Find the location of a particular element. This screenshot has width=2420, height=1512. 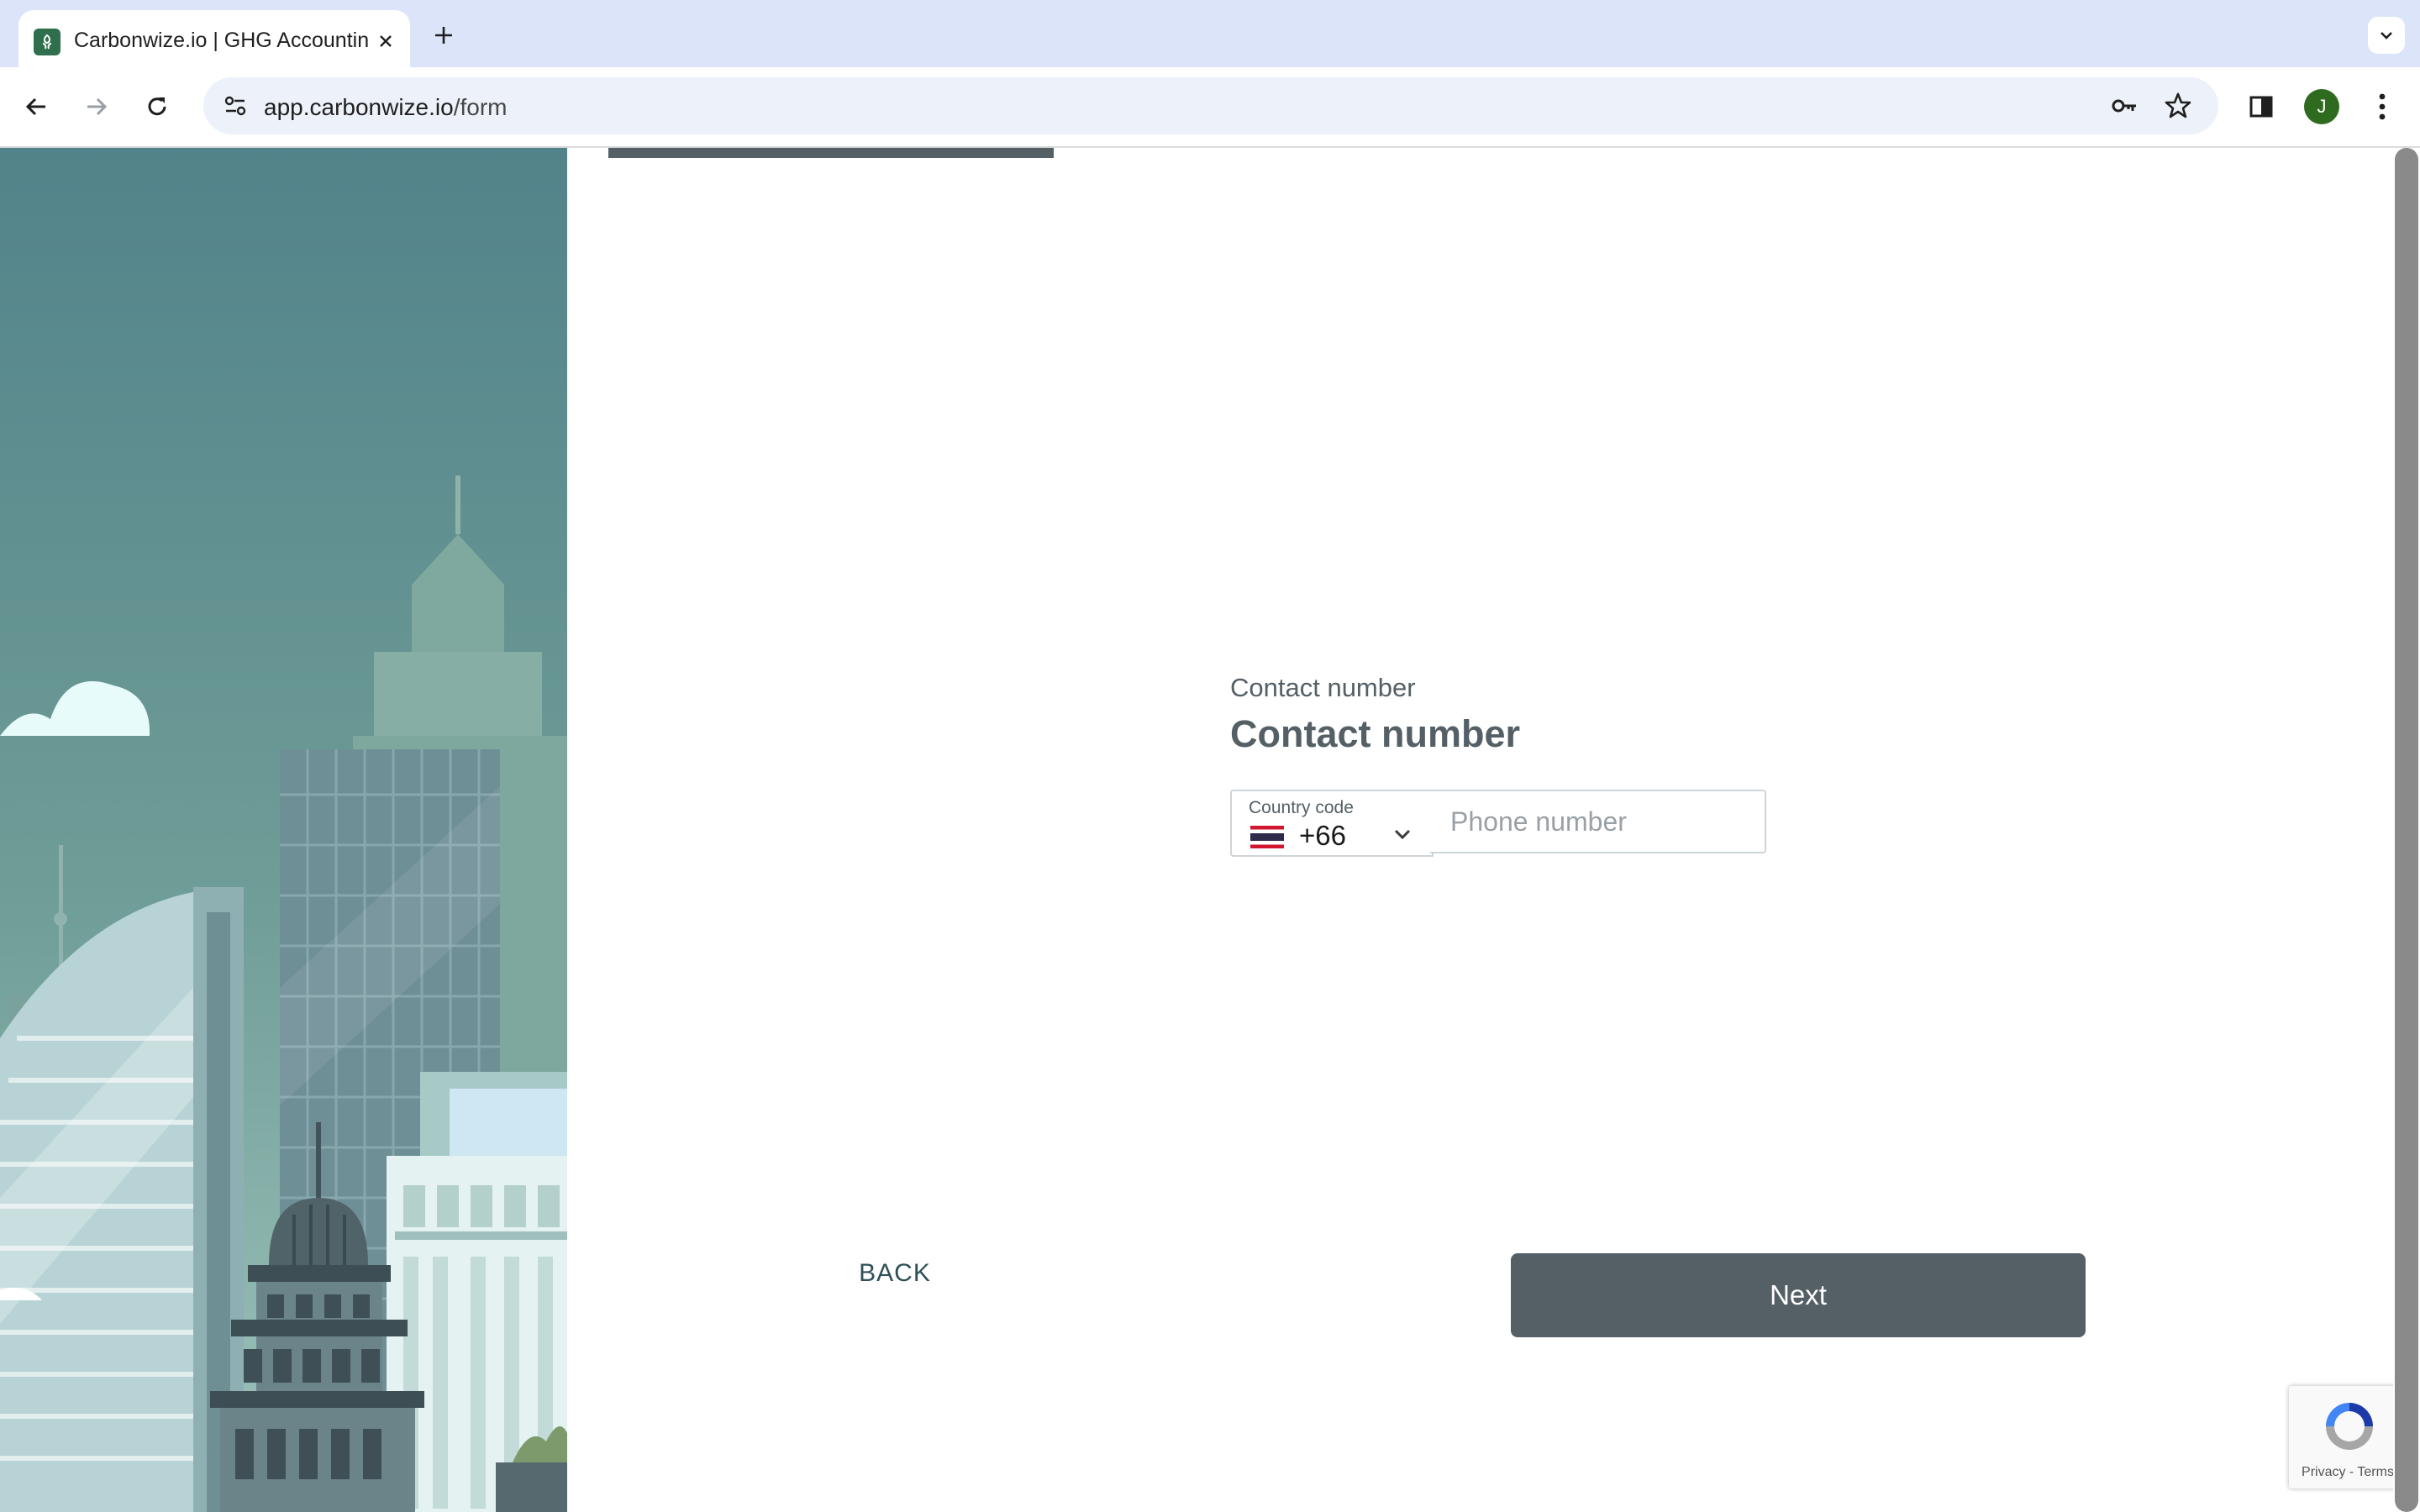

recaptcha-privacy-link: Privacy is located at coordinates (2324, 1472).